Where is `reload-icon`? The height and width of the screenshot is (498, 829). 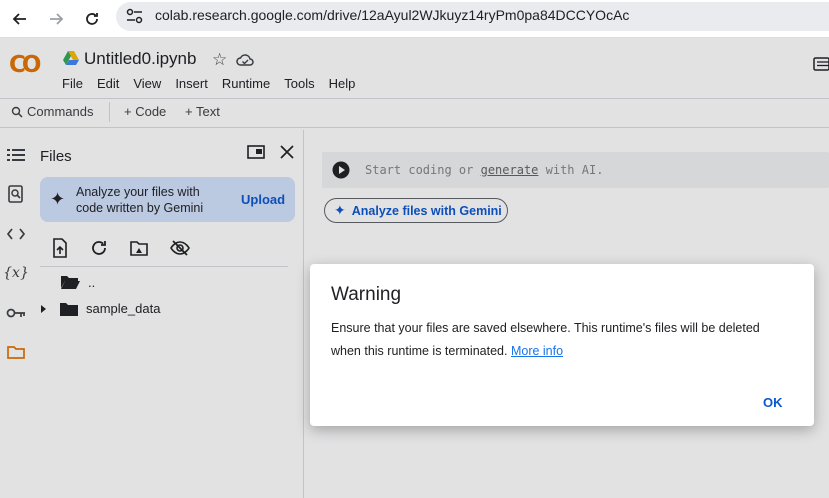
reload-icon is located at coordinates (92, 19).